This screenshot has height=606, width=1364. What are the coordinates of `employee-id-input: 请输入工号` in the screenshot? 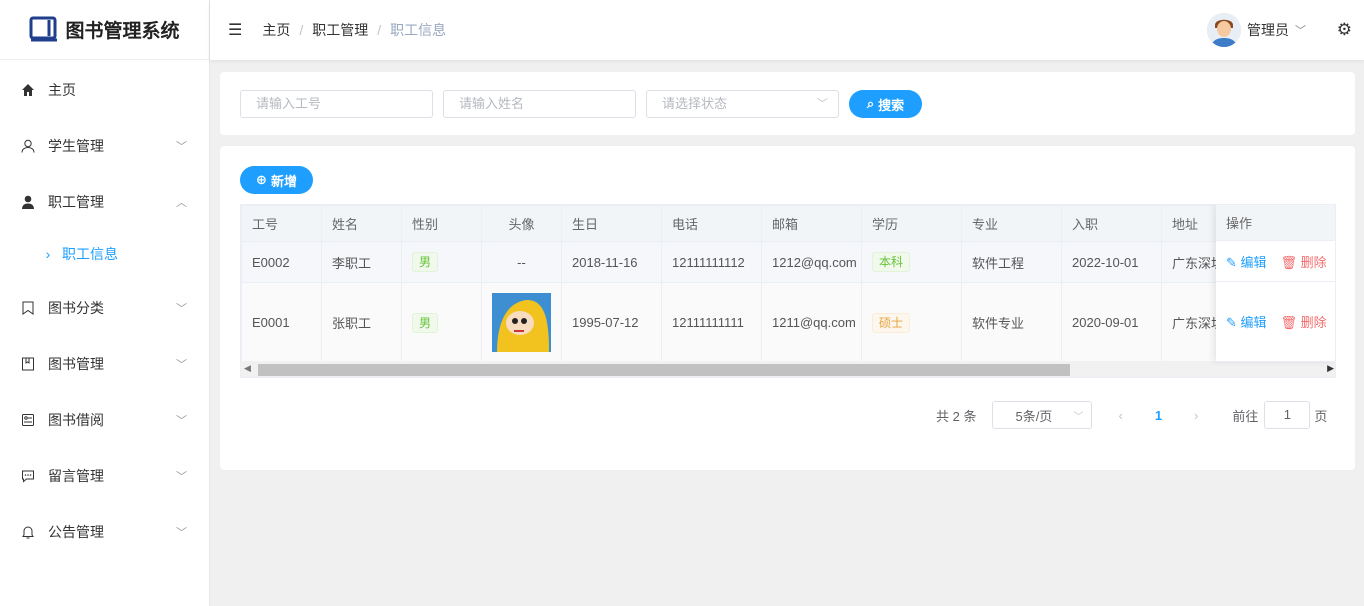 It's located at (336, 104).